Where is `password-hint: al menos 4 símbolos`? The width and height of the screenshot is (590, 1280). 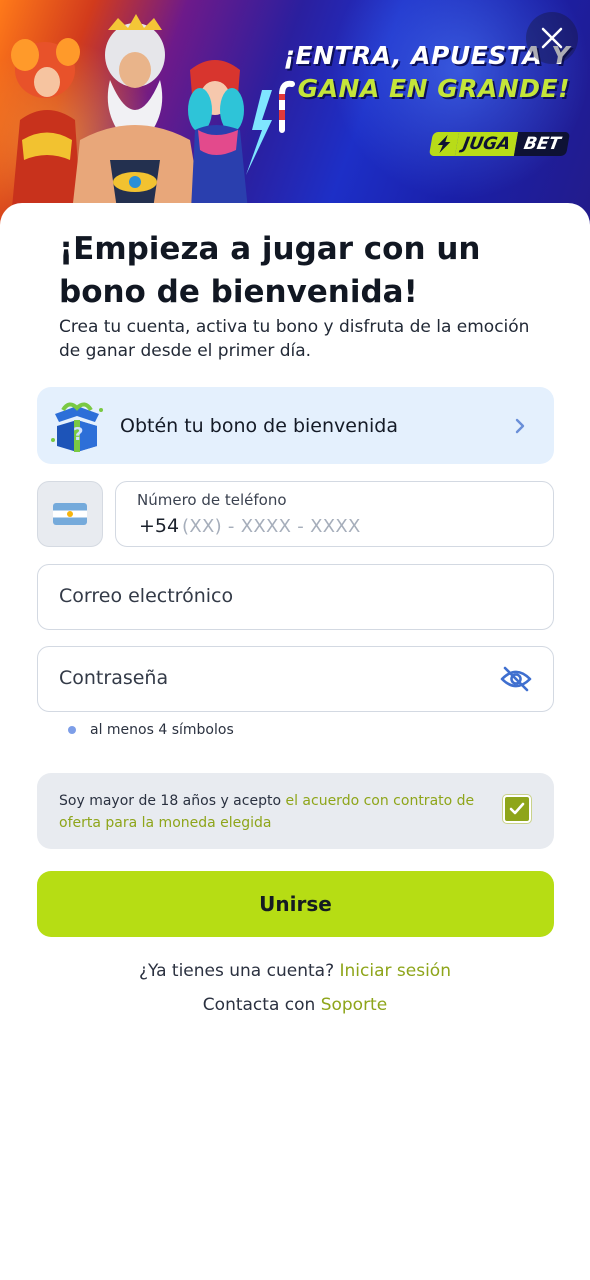
password-hint: al menos 4 símbolos is located at coordinates (151, 730).